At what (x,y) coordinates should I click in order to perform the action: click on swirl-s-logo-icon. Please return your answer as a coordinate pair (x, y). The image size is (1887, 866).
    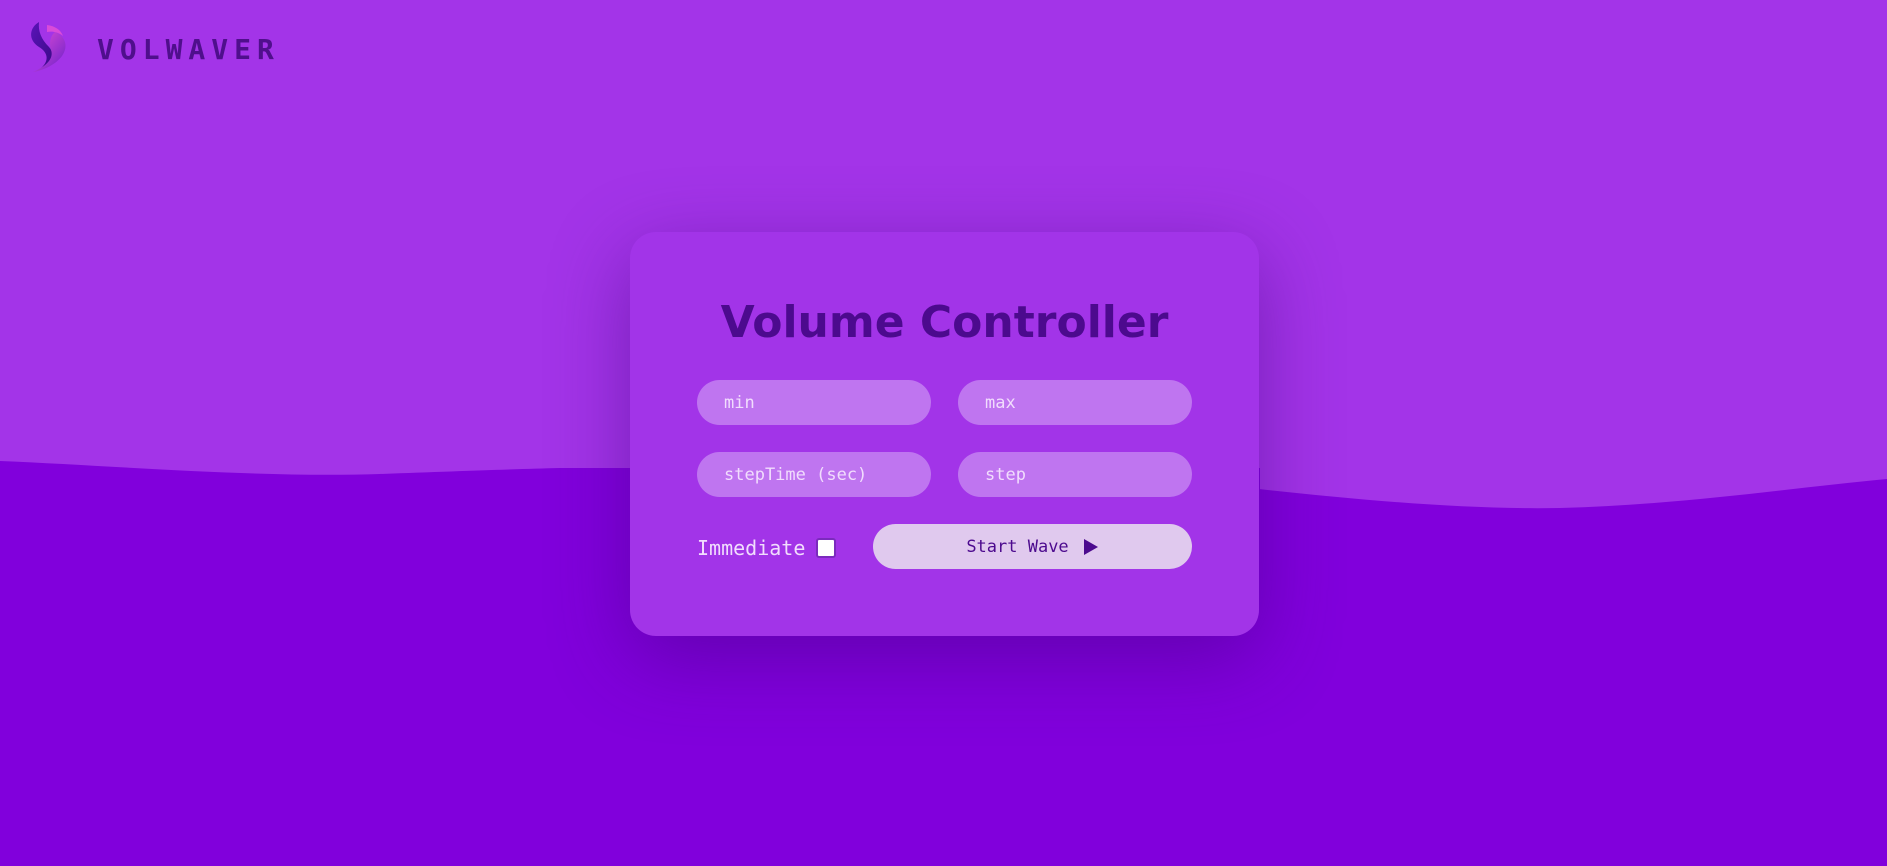
    Looking at the image, I should click on (48, 47).